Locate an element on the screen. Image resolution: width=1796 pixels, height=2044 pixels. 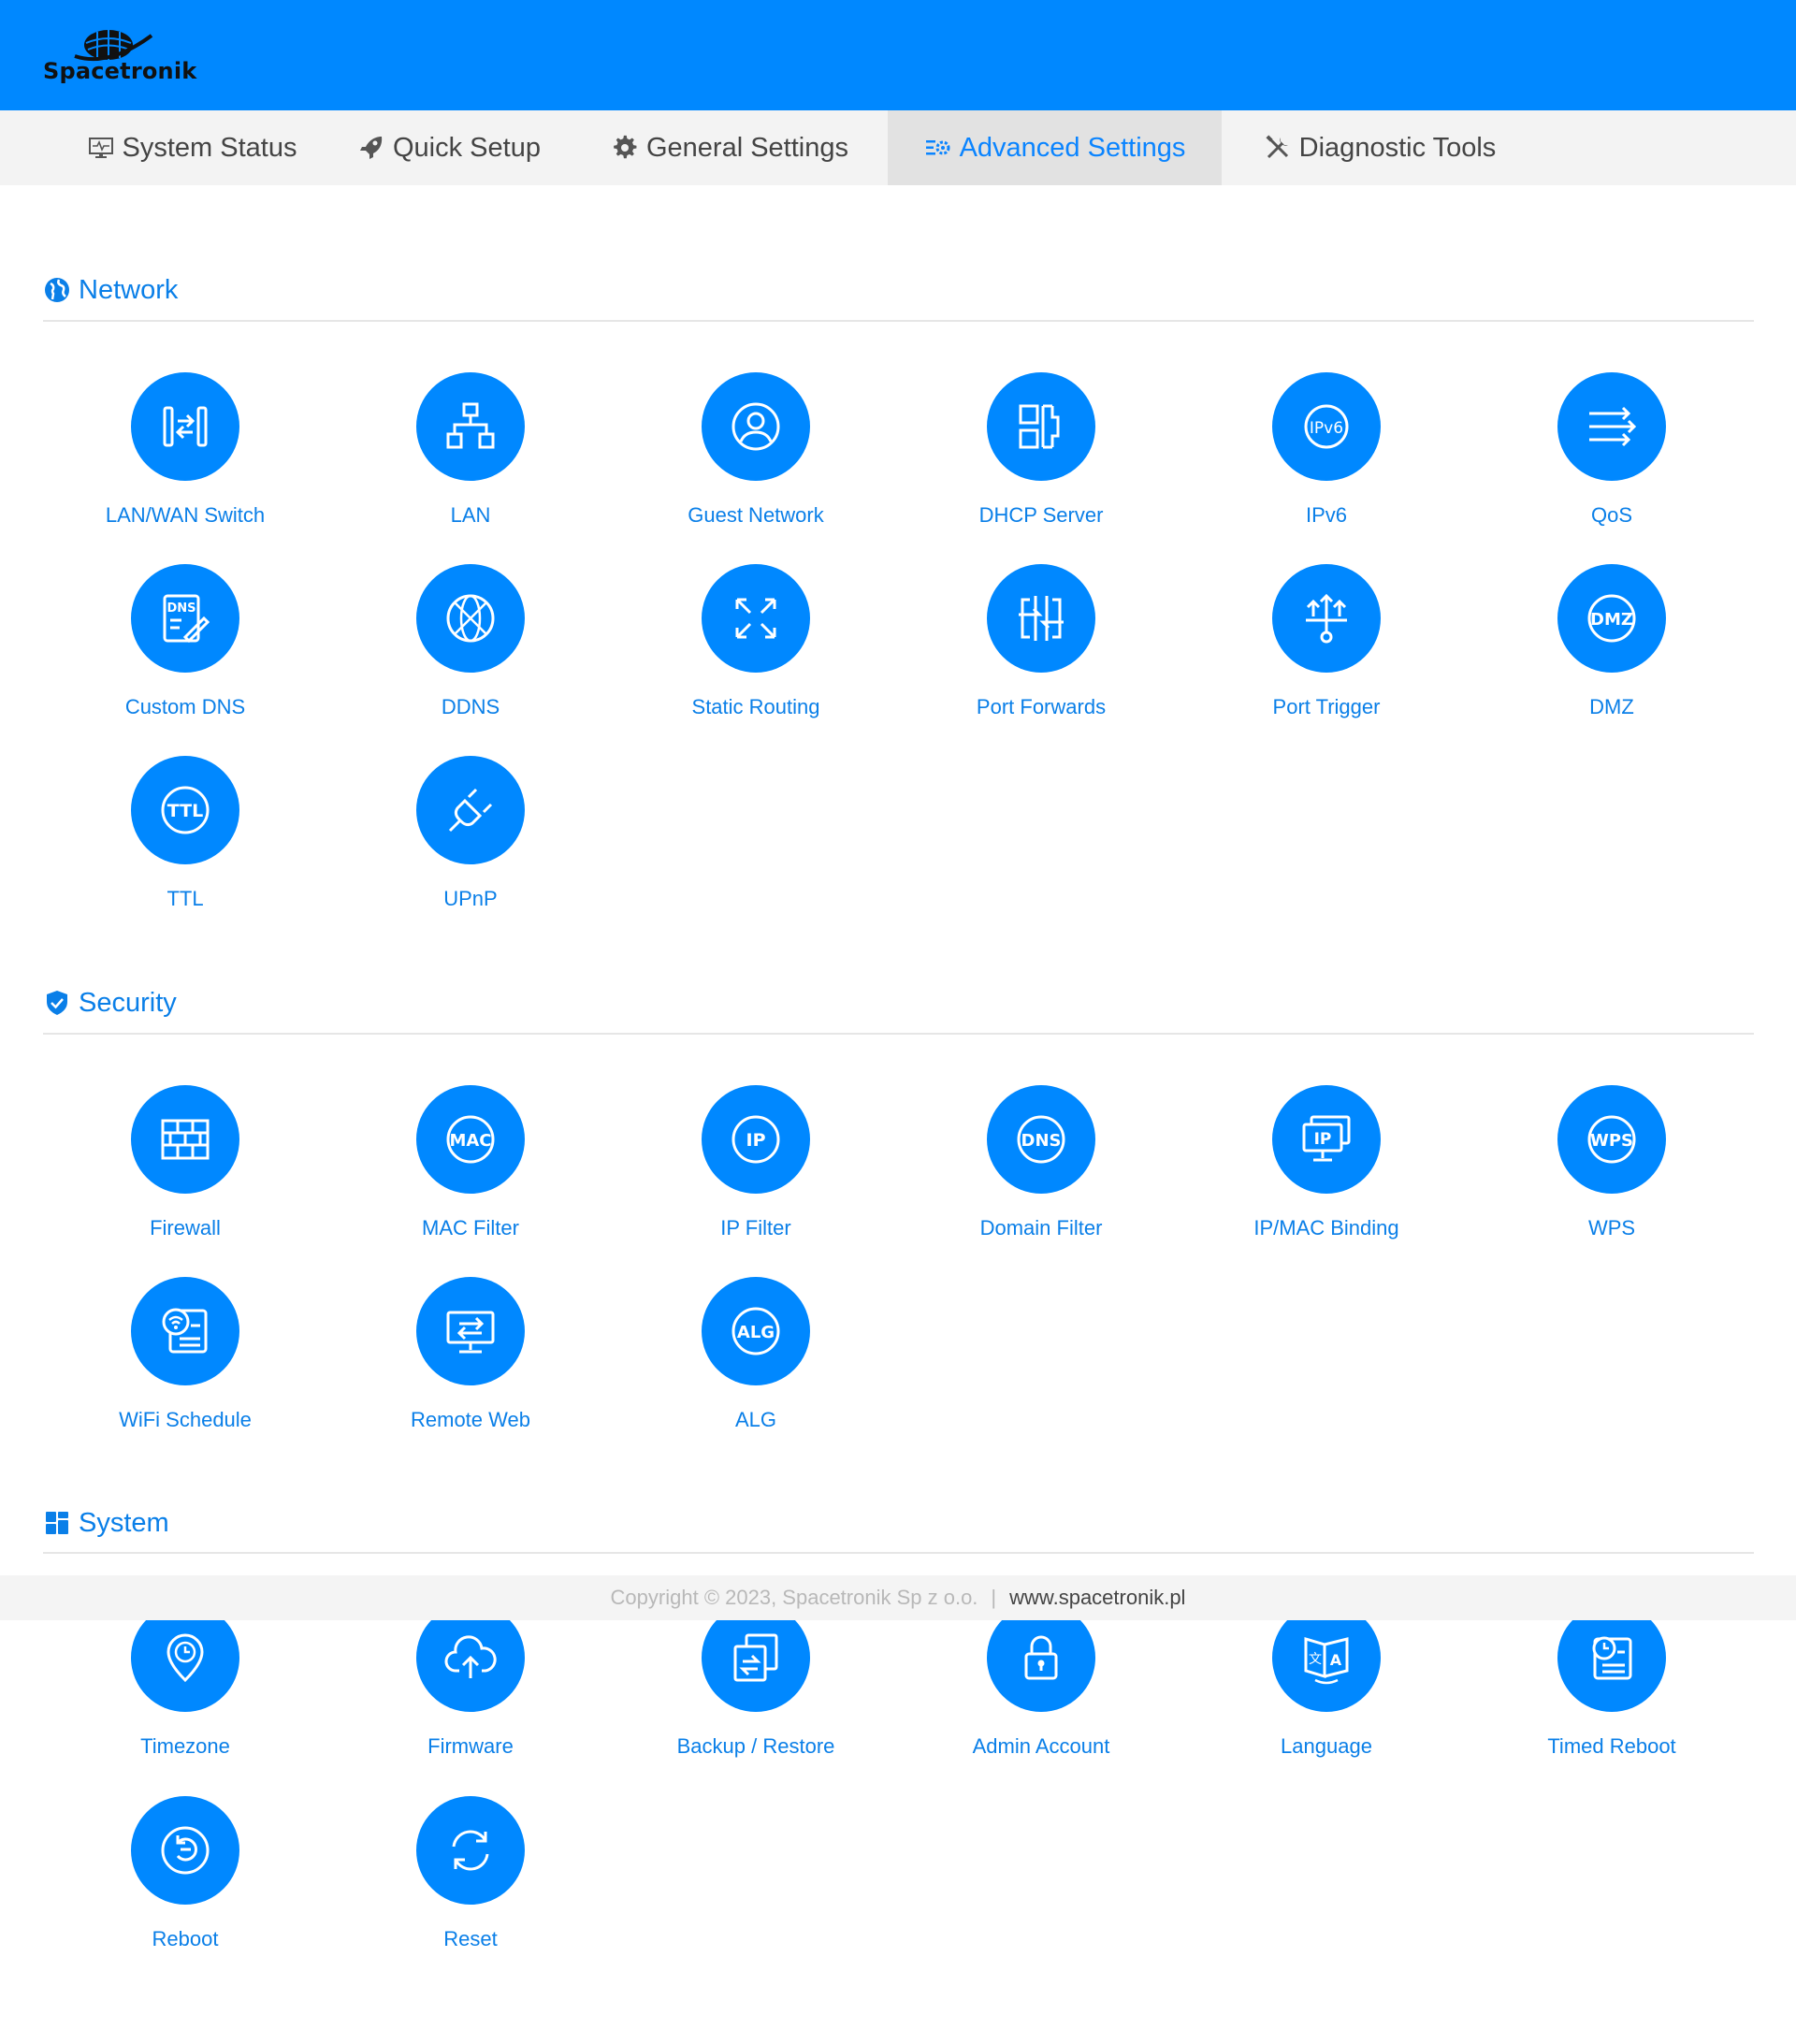
tile-guest-network: Guest Network is located at coordinates (755, 456).